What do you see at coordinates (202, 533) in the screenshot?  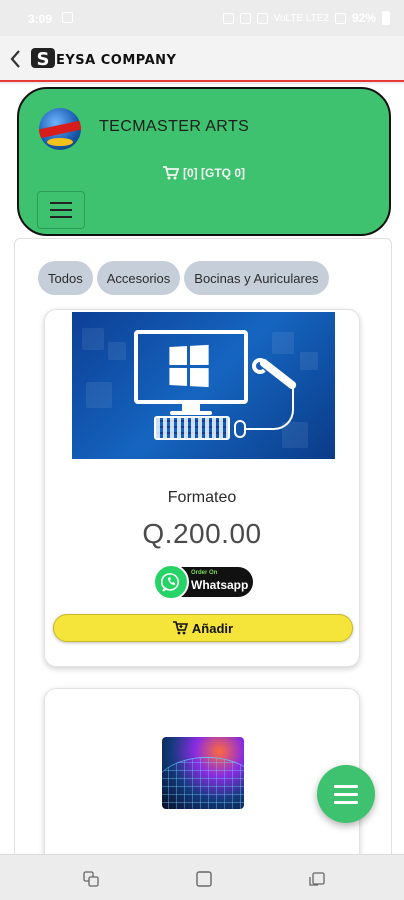 I see `product-price: Q.200.00` at bounding box center [202, 533].